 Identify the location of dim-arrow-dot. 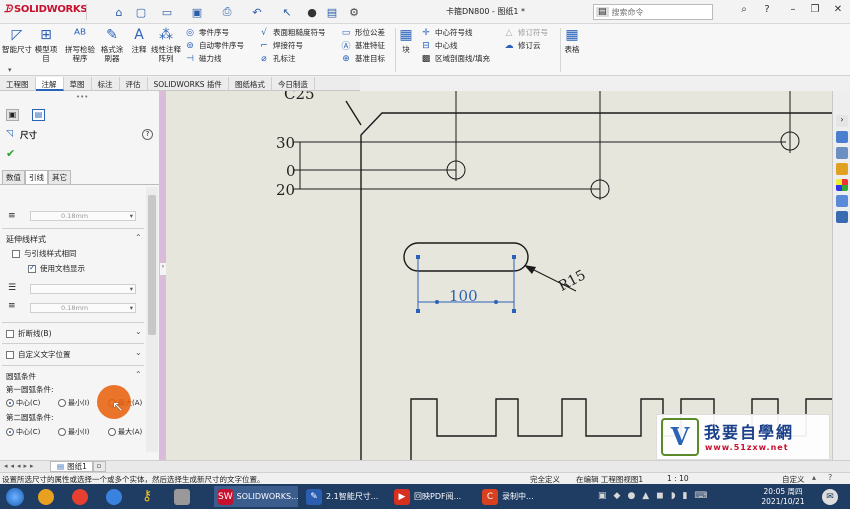
(496, 302).